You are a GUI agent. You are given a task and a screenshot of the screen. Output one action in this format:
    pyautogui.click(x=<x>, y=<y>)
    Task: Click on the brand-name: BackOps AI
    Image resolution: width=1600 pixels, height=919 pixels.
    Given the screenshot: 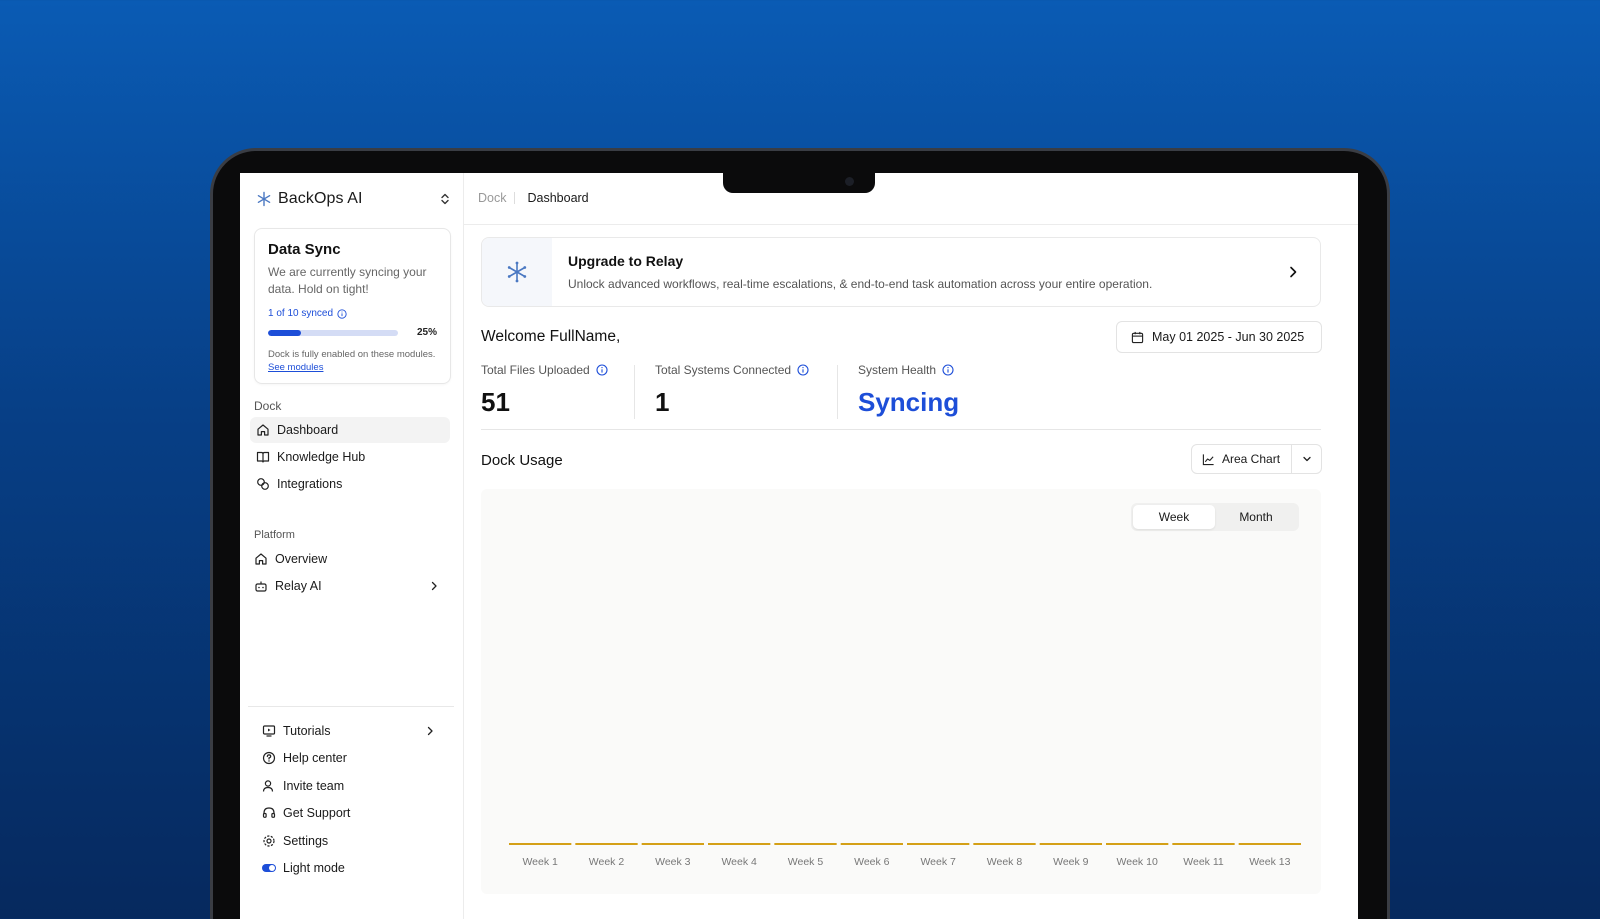 What is the action you would take?
    pyautogui.click(x=320, y=198)
    